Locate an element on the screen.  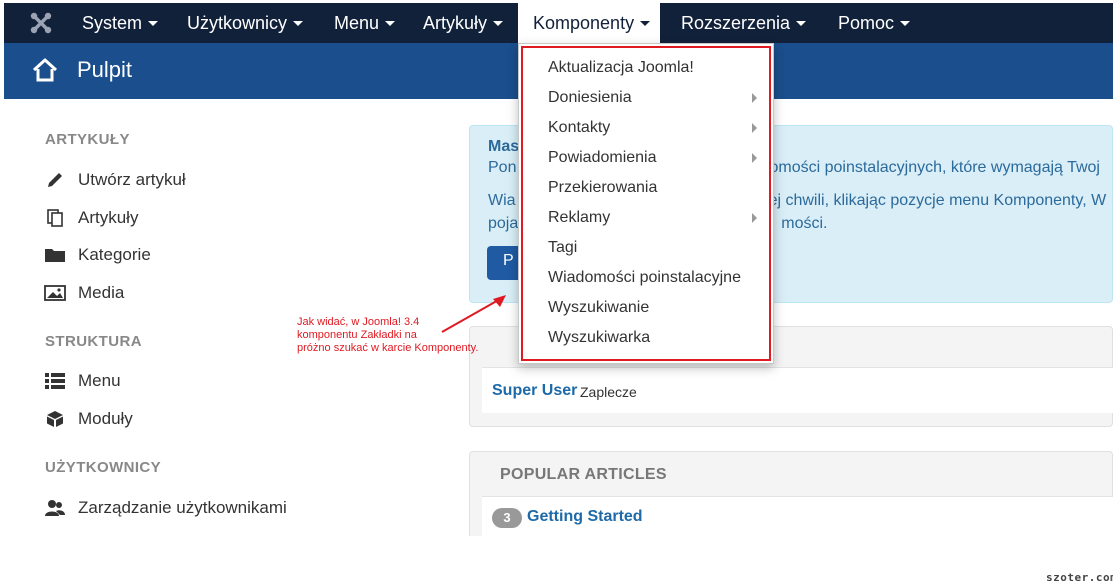
menu-item-joomla-update: Aktualizacja Joomla! is located at coordinates (647, 68).